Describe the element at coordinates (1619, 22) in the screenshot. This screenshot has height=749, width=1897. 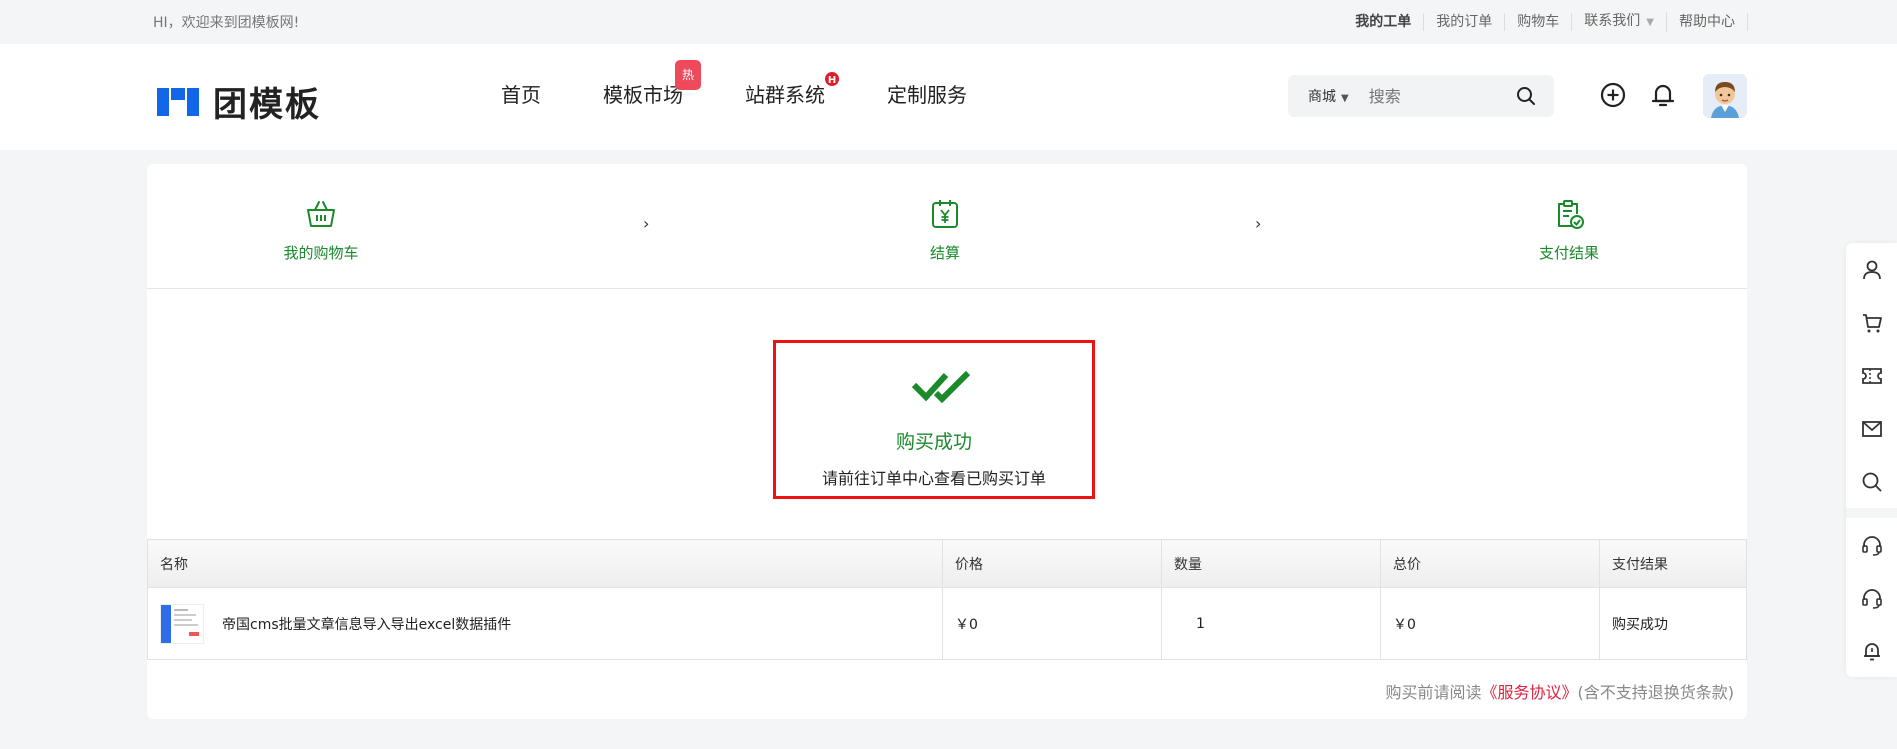
I see `link-contact: 联系我们 ▼` at that location.